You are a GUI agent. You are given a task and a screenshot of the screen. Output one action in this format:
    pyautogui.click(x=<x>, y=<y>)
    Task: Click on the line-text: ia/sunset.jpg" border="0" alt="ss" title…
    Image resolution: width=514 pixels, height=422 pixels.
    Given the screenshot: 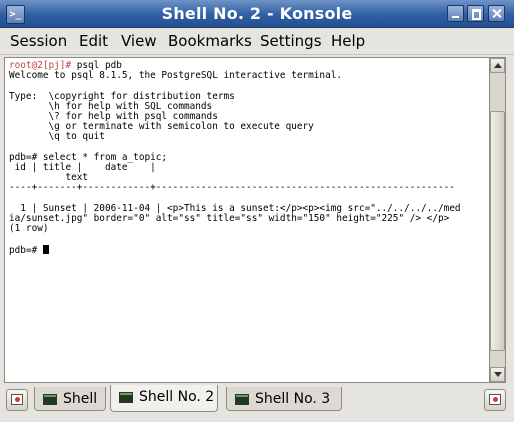 What is the action you would take?
    pyautogui.click(x=229, y=219)
    